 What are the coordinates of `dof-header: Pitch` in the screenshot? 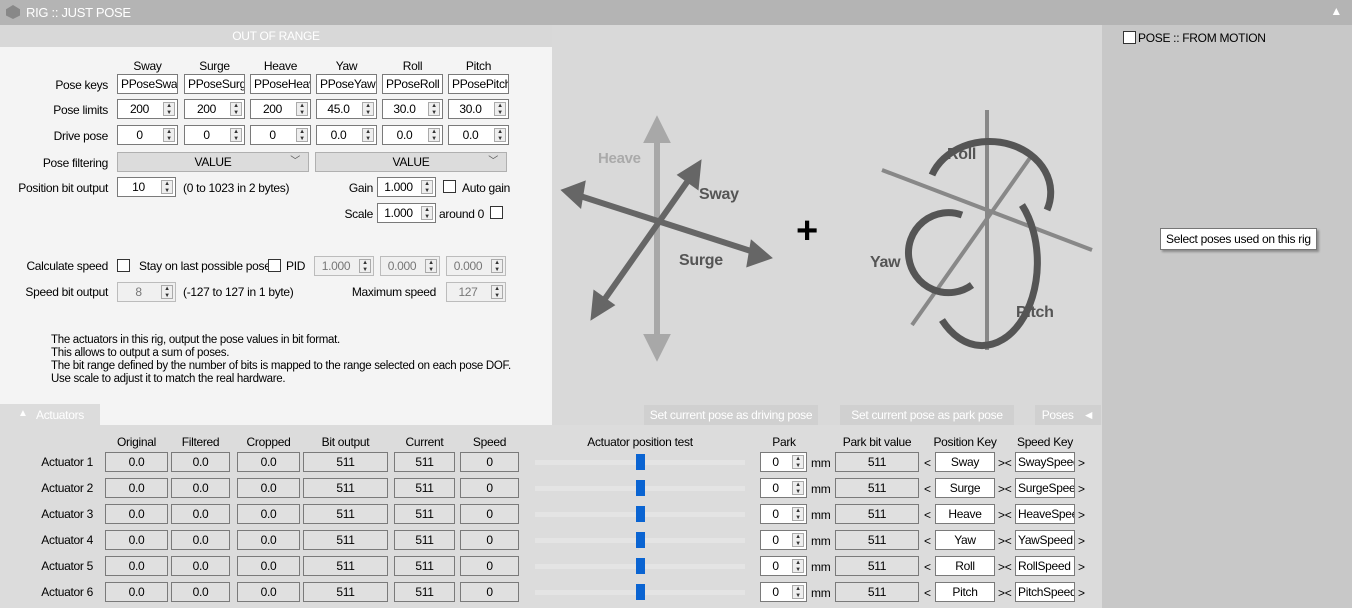 It's located at (478, 66).